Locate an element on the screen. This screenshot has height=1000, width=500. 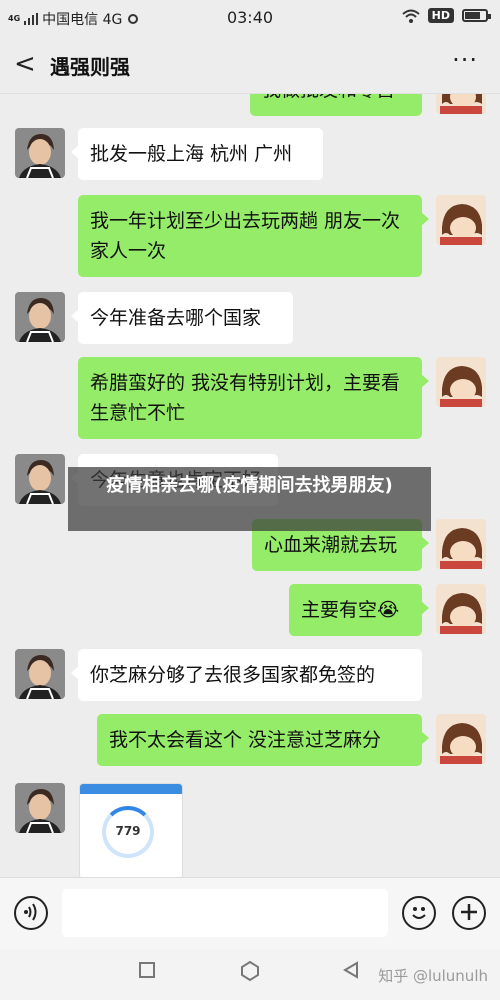
chat-title: 遇强则强 is located at coordinates (90, 67).